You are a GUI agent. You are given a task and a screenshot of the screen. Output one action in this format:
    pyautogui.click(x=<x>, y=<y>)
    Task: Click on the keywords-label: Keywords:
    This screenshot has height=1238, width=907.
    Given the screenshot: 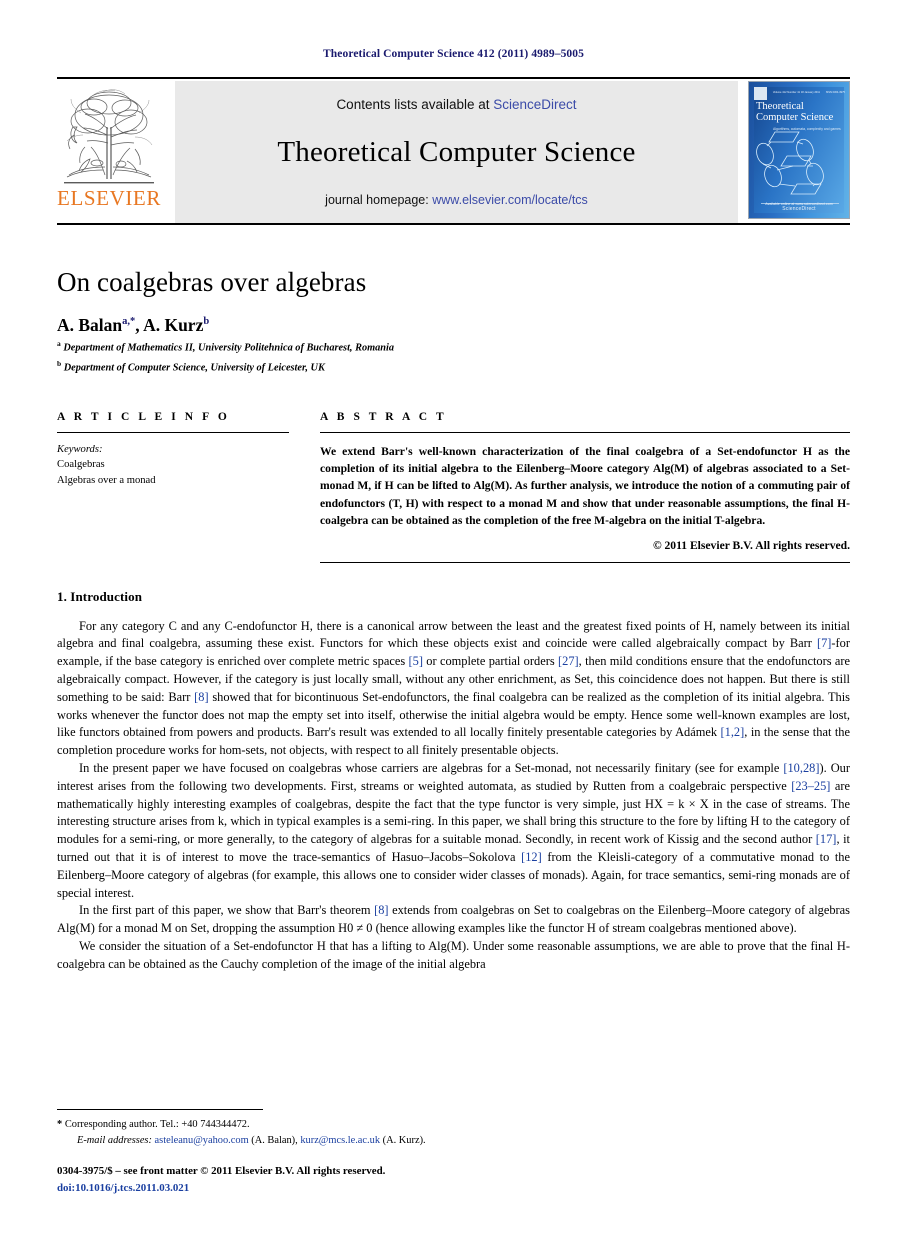 What is the action you would take?
    pyautogui.click(x=80, y=449)
    